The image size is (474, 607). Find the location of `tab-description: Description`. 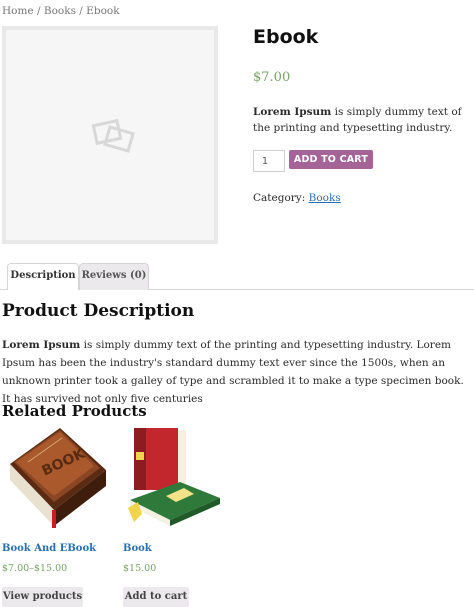

tab-description: Description is located at coordinates (43, 276).